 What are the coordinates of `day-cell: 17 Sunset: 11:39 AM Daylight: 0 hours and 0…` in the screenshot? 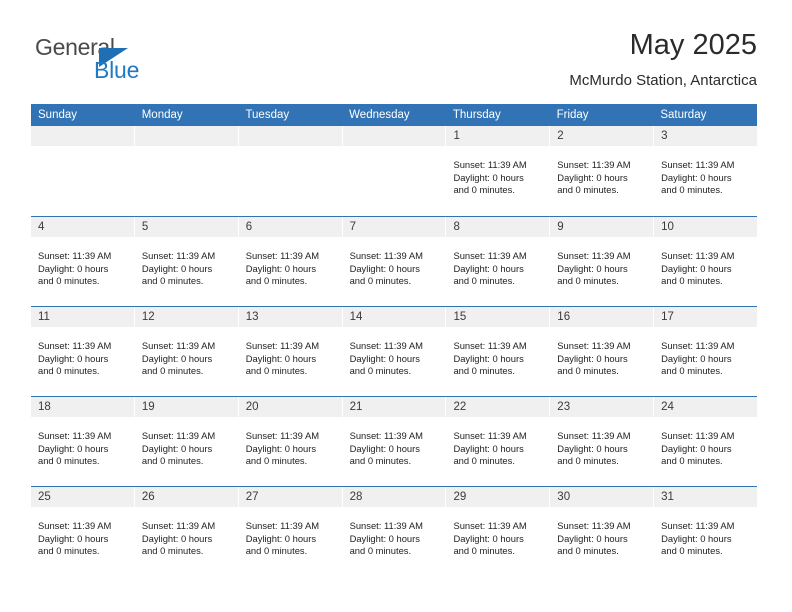 It's located at (706, 351).